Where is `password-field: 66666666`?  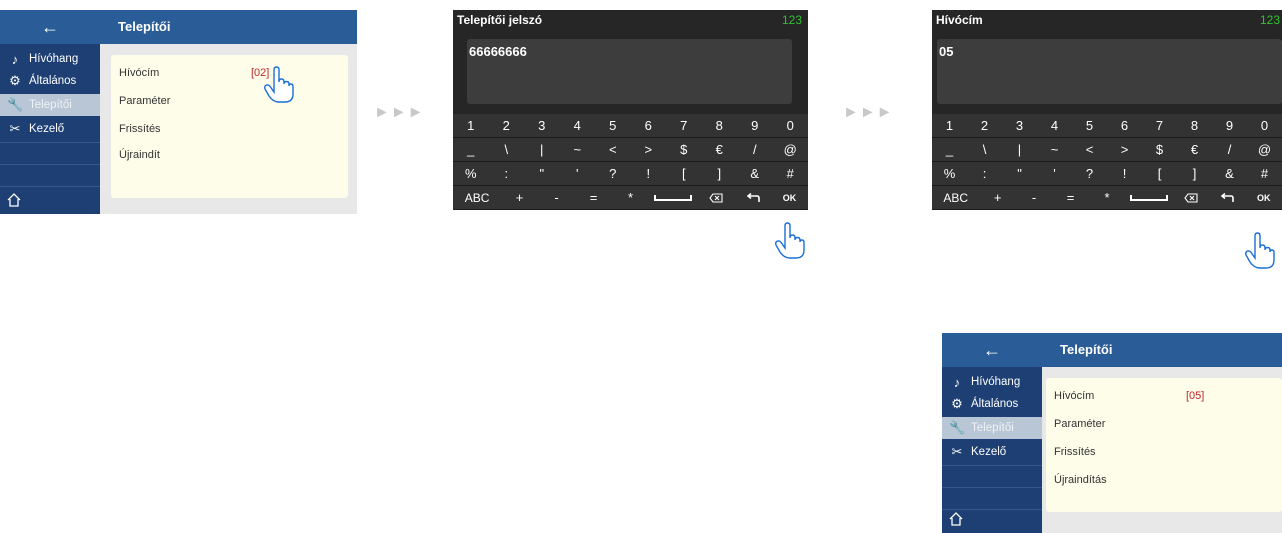 password-field: 66666666 is located at coordinates (629, 71).